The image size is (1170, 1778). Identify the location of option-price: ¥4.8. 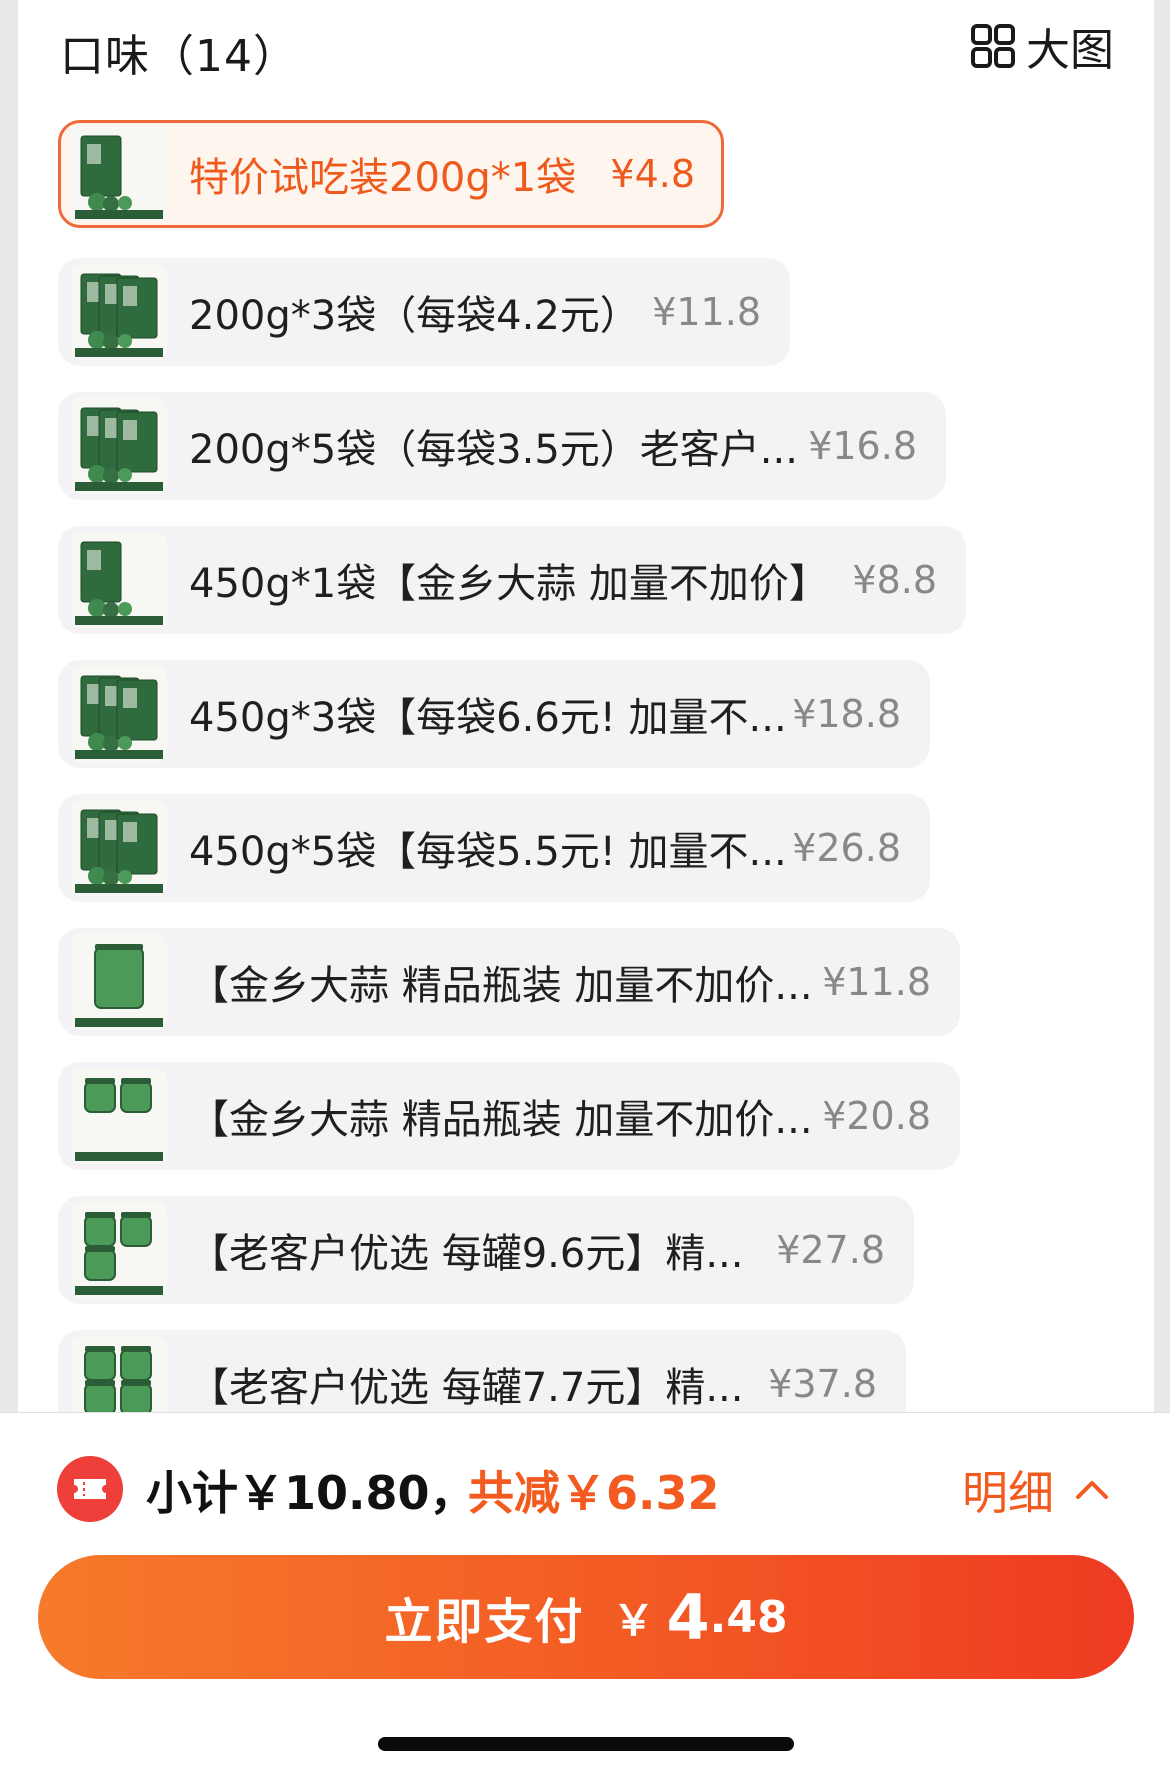
(652, 174).